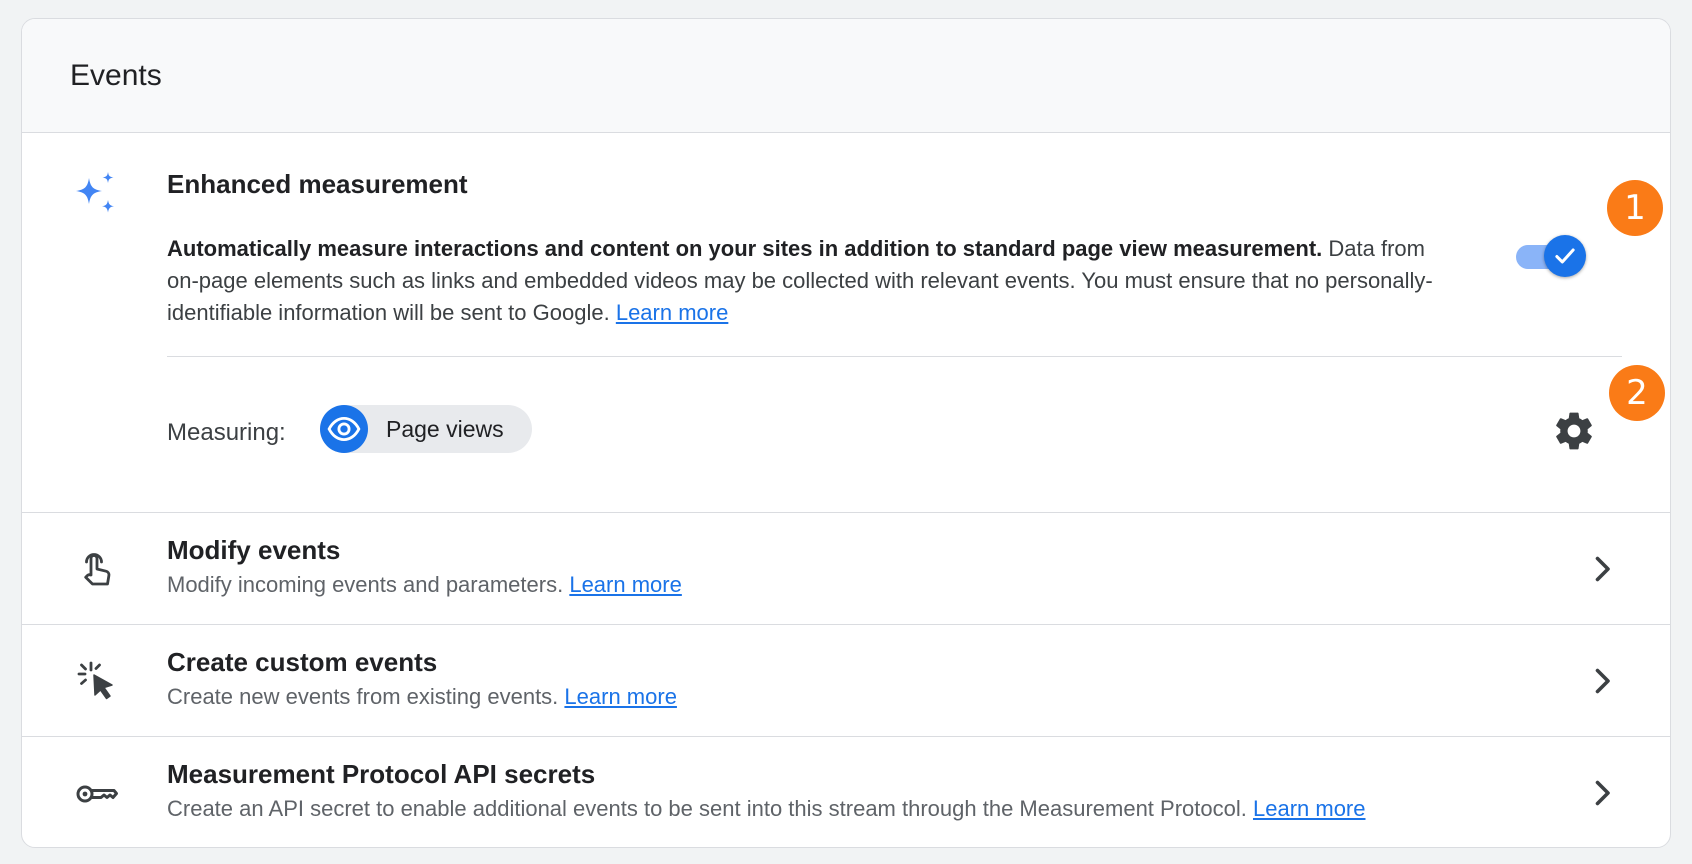 This screenshot has height=864, width=1692. Describe the element at coordinates (846, 76) in the screenshot. I see `card-header: Events` at that location.